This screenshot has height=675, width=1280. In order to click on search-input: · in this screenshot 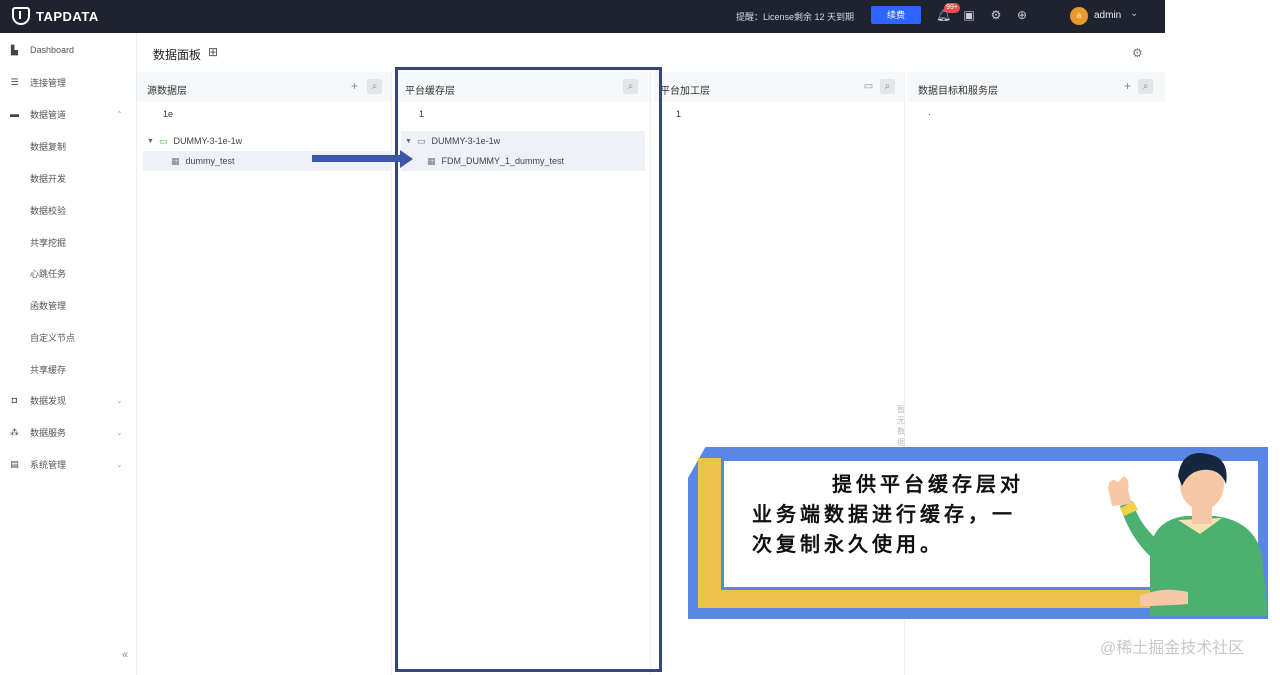, I will do `click(929, 114)`.